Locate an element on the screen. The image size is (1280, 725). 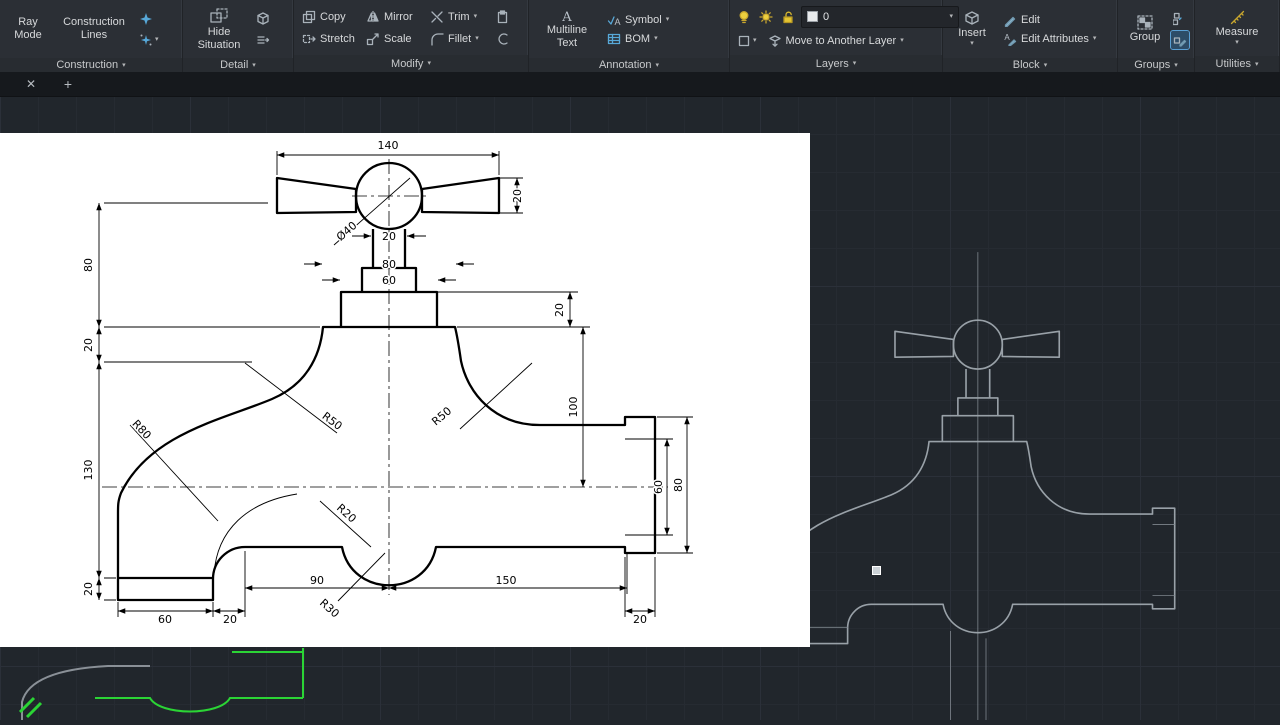
ray-mode-label: Ray Mode is located at coordinates (28, 28).